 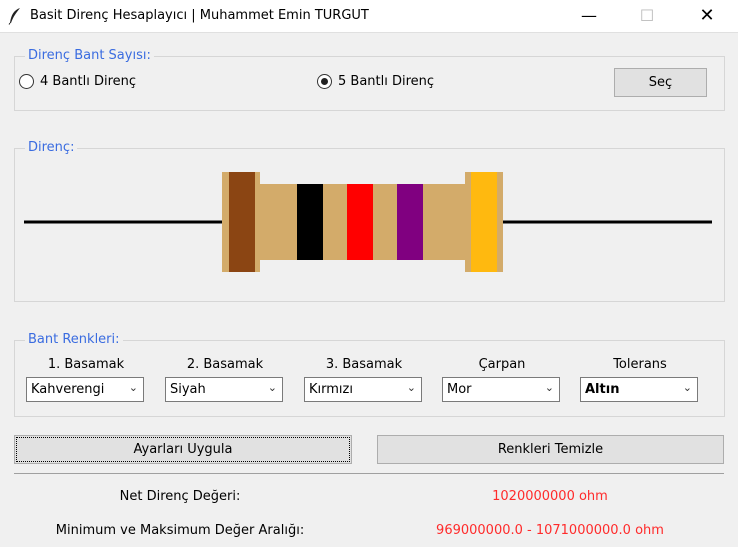 I want to click on select-digit-1-value: Kahverengi, so click(x=68, y=389).